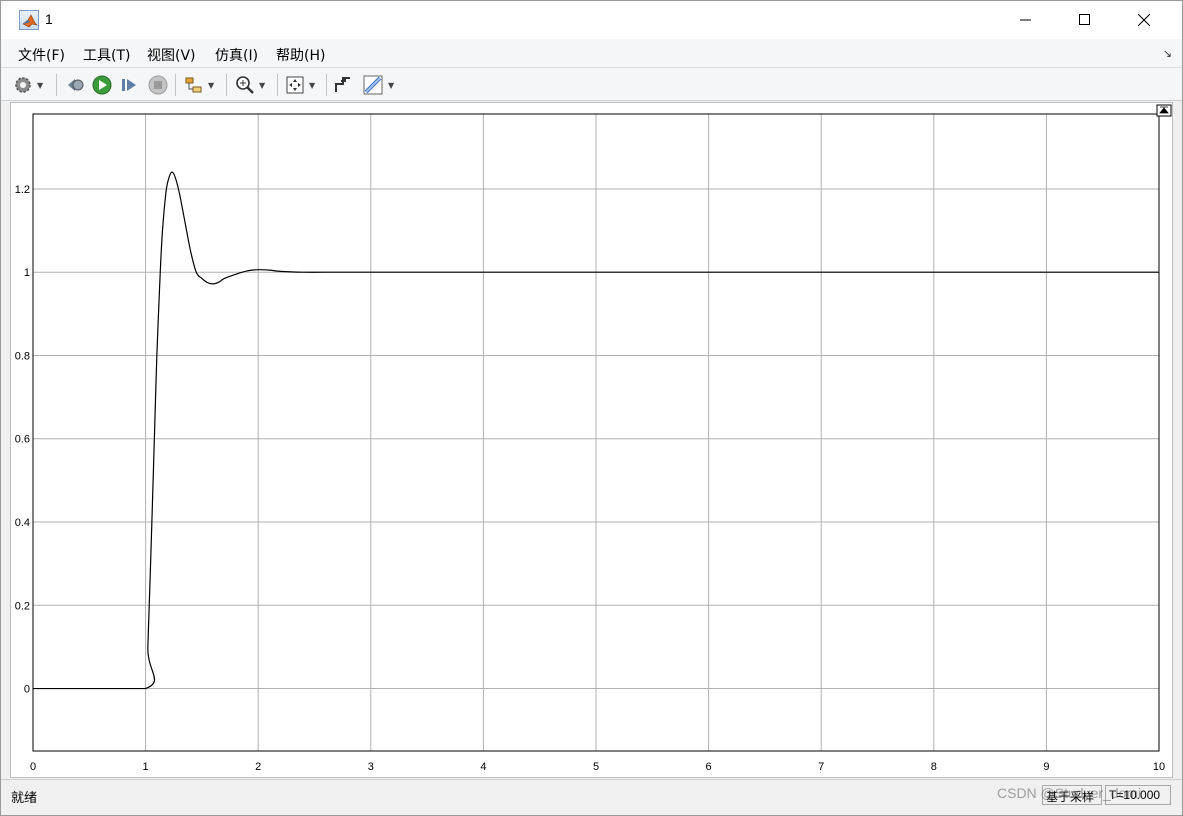 This screenshot has height=816, width=1183. I want to click on x-tick-label: 2, so click(258, 767).